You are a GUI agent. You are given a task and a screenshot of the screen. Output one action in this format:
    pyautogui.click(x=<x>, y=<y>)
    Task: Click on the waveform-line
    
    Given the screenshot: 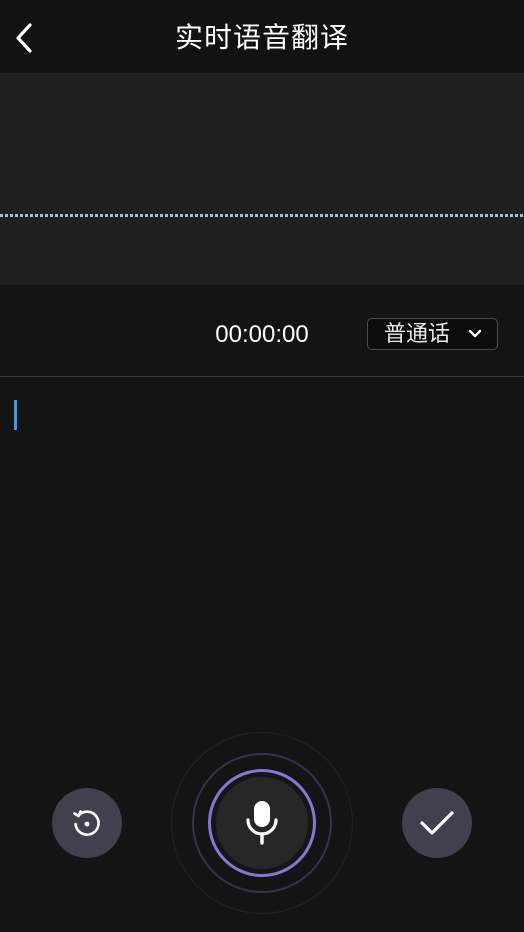 What is the action you would take?
    pyautogui.click(x=262, y=215)
    